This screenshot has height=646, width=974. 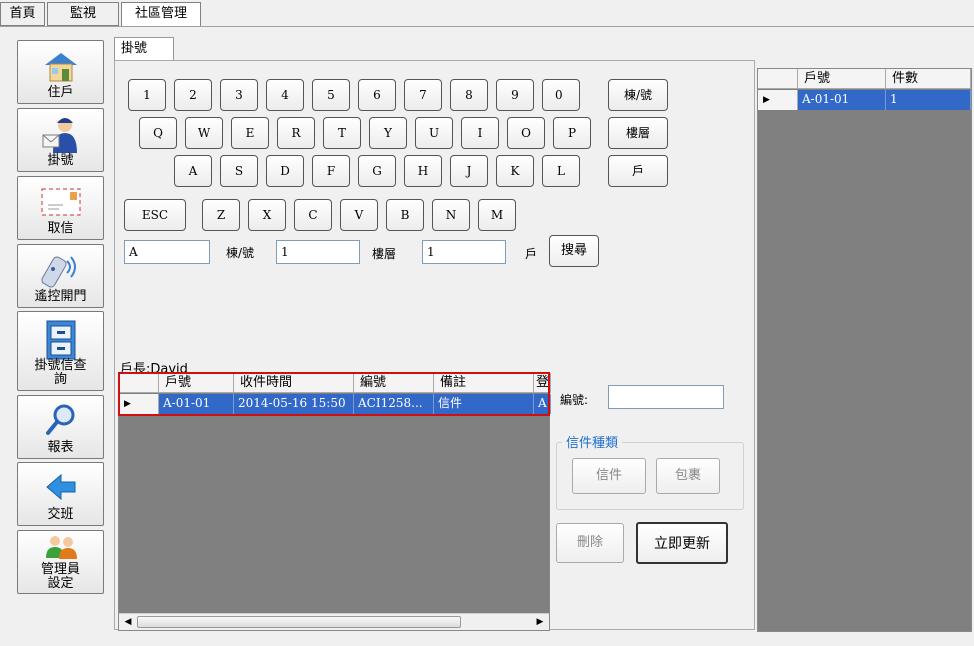 I want to click on key-c: C, so click(x=313, y=215).